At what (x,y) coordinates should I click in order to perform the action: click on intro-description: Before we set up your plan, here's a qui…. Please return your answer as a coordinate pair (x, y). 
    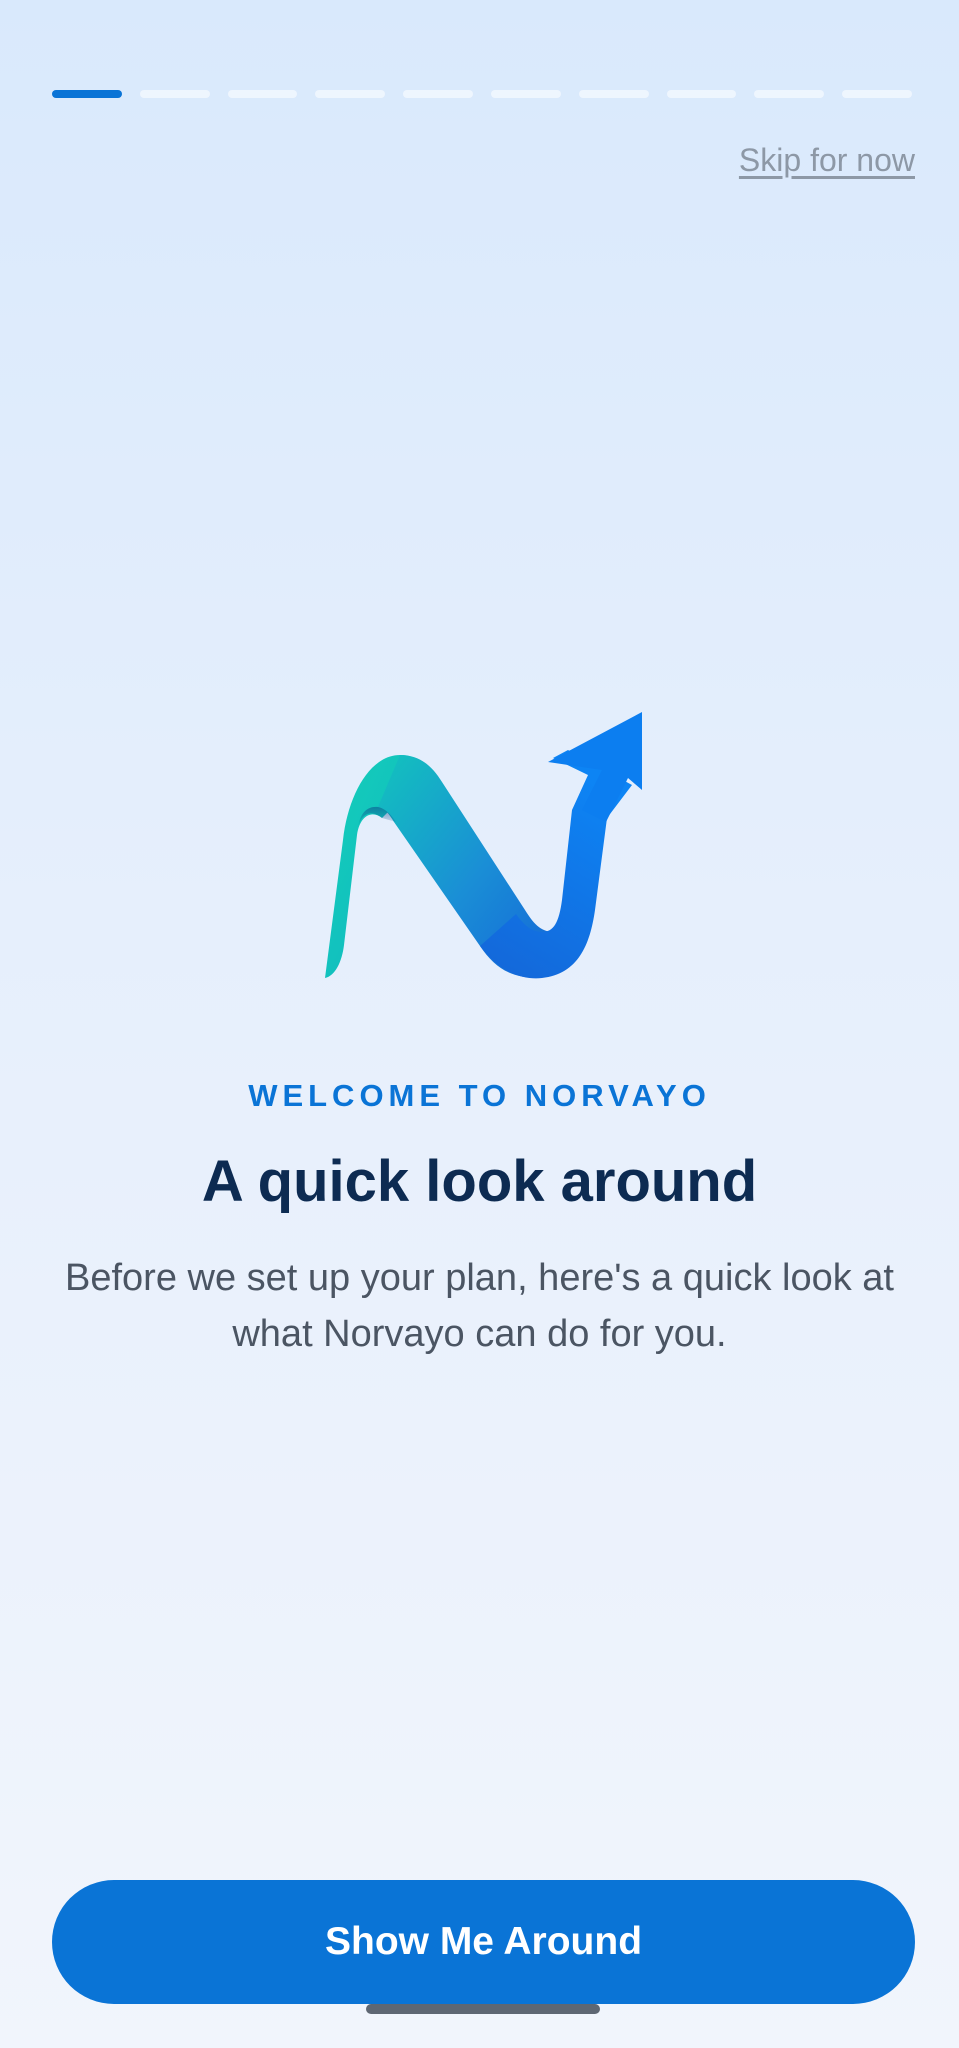
    Looking at the image, I should click on (479, 1306).